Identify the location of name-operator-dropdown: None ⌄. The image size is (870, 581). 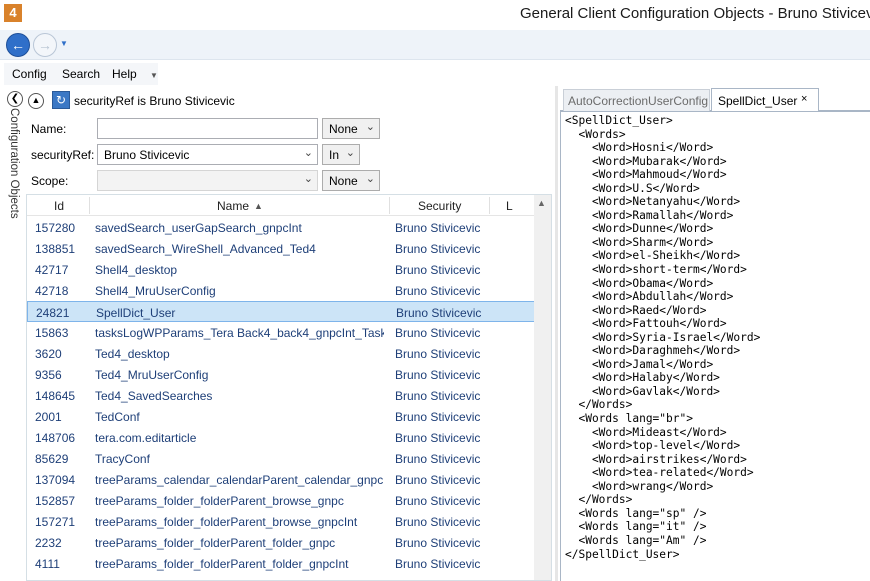
(351, 128).